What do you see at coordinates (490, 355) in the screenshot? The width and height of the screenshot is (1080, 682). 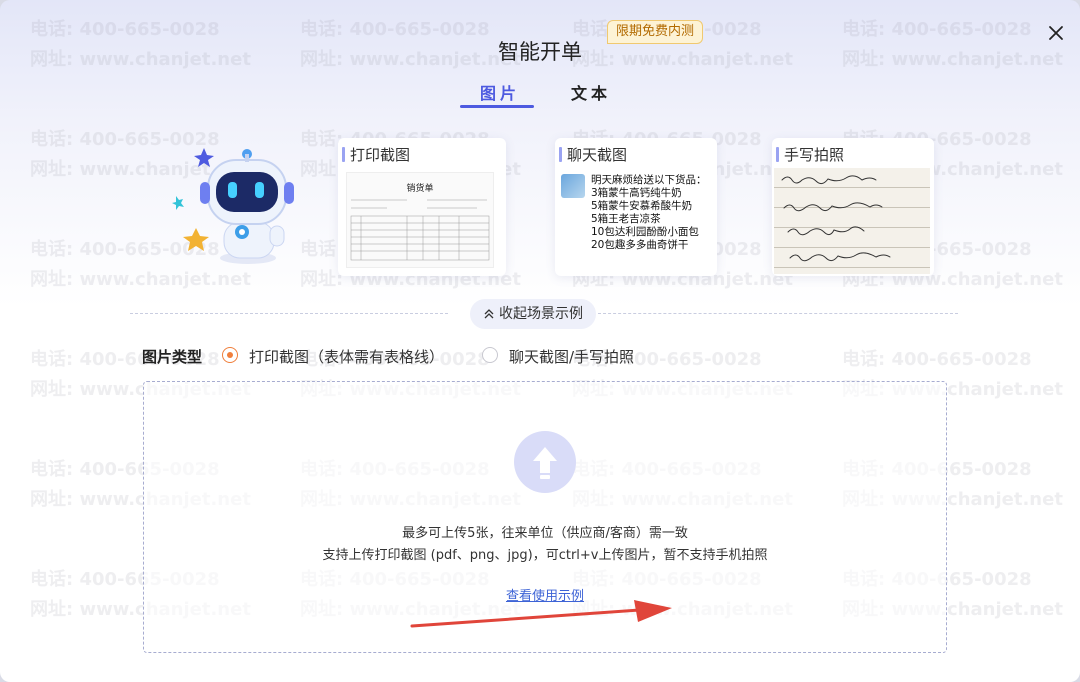 I see `radio-chat-handwritten` at bounding box center [490, 355].